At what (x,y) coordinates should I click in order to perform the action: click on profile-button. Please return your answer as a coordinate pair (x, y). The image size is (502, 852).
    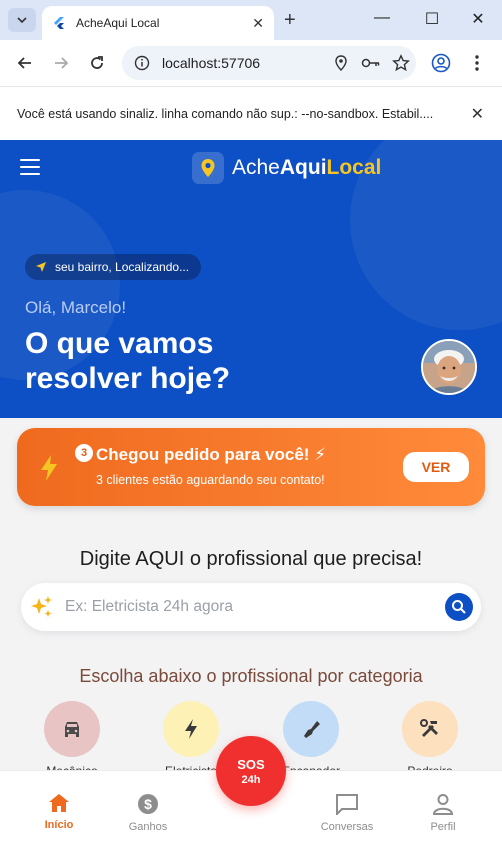
    Looking at the image, I should click on (441, 63).